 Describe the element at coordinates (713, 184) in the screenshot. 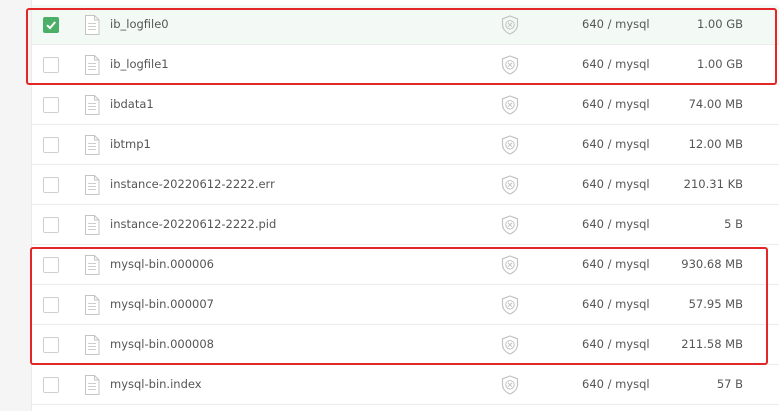

I see `file-size: 210.31 KB` at that location.